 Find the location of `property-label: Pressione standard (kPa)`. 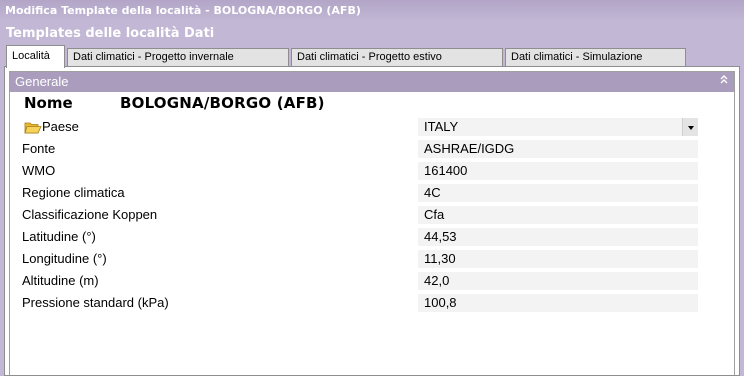

property-label: Pressione standard (kPa) is located at coordinates (95, 302).